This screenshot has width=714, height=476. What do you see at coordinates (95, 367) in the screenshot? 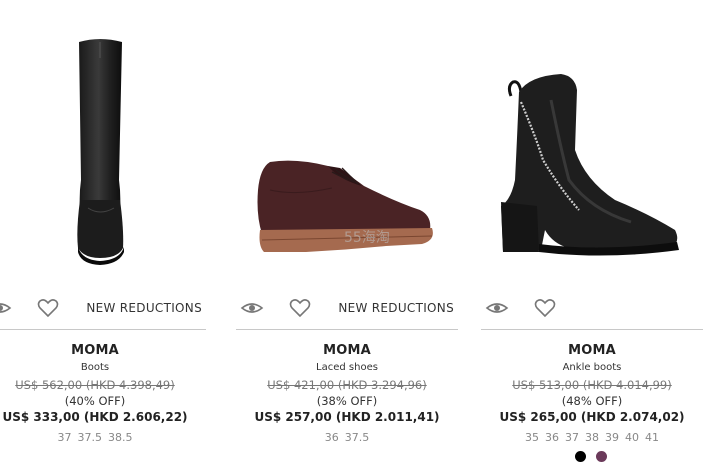
I see `product-category: Boots` at bounding box center [95, 367].